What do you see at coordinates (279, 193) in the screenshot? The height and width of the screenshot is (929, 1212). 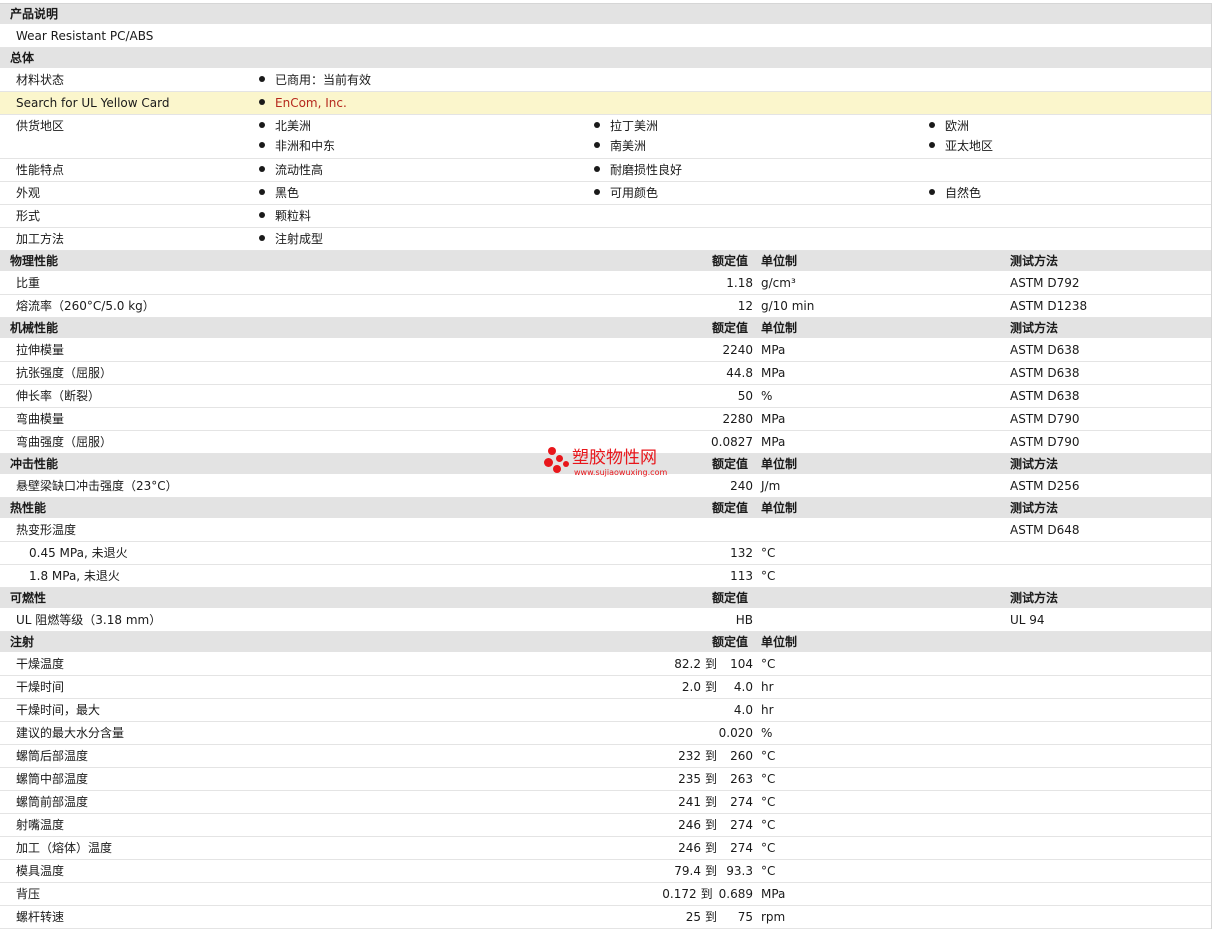 I see `appearance-item: 黑色` at bounding box center [279, 193].